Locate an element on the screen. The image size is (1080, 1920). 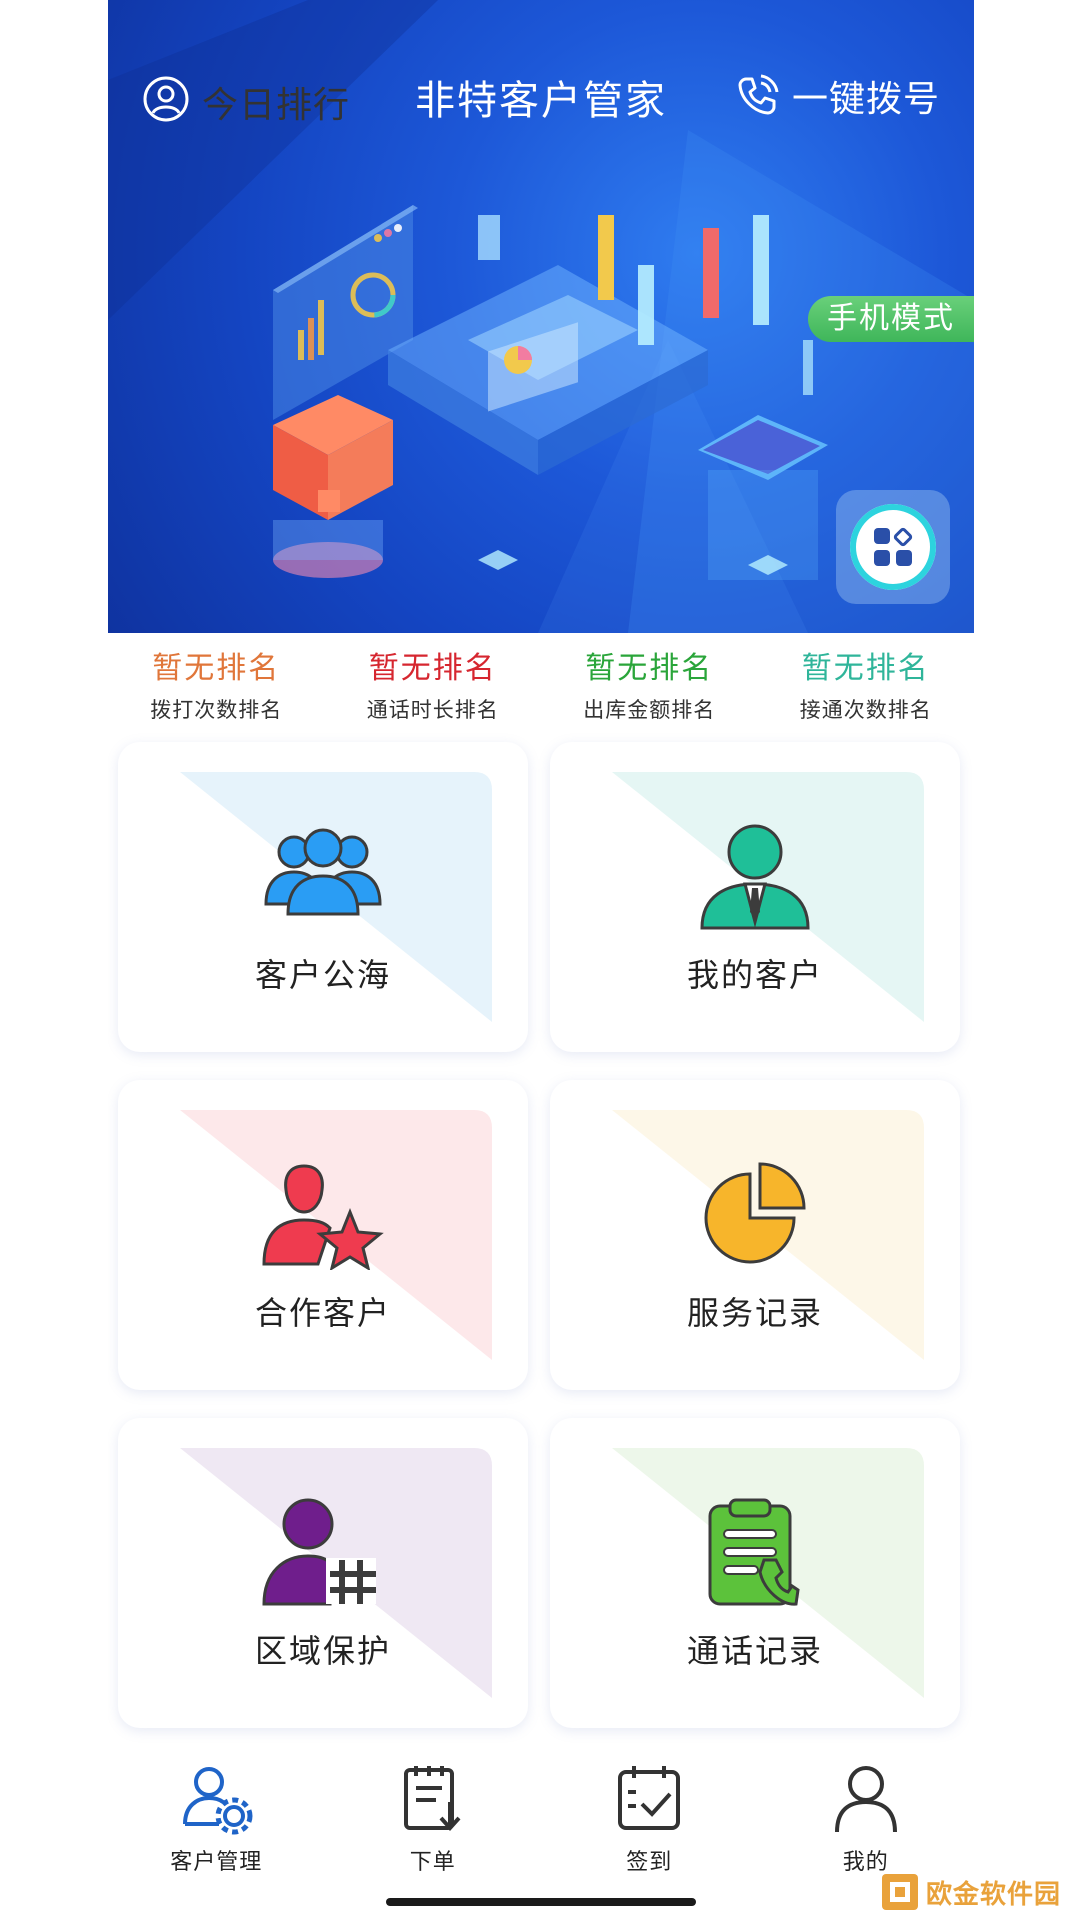
card-label: 我的客户 is located at coordinates (754, 975).